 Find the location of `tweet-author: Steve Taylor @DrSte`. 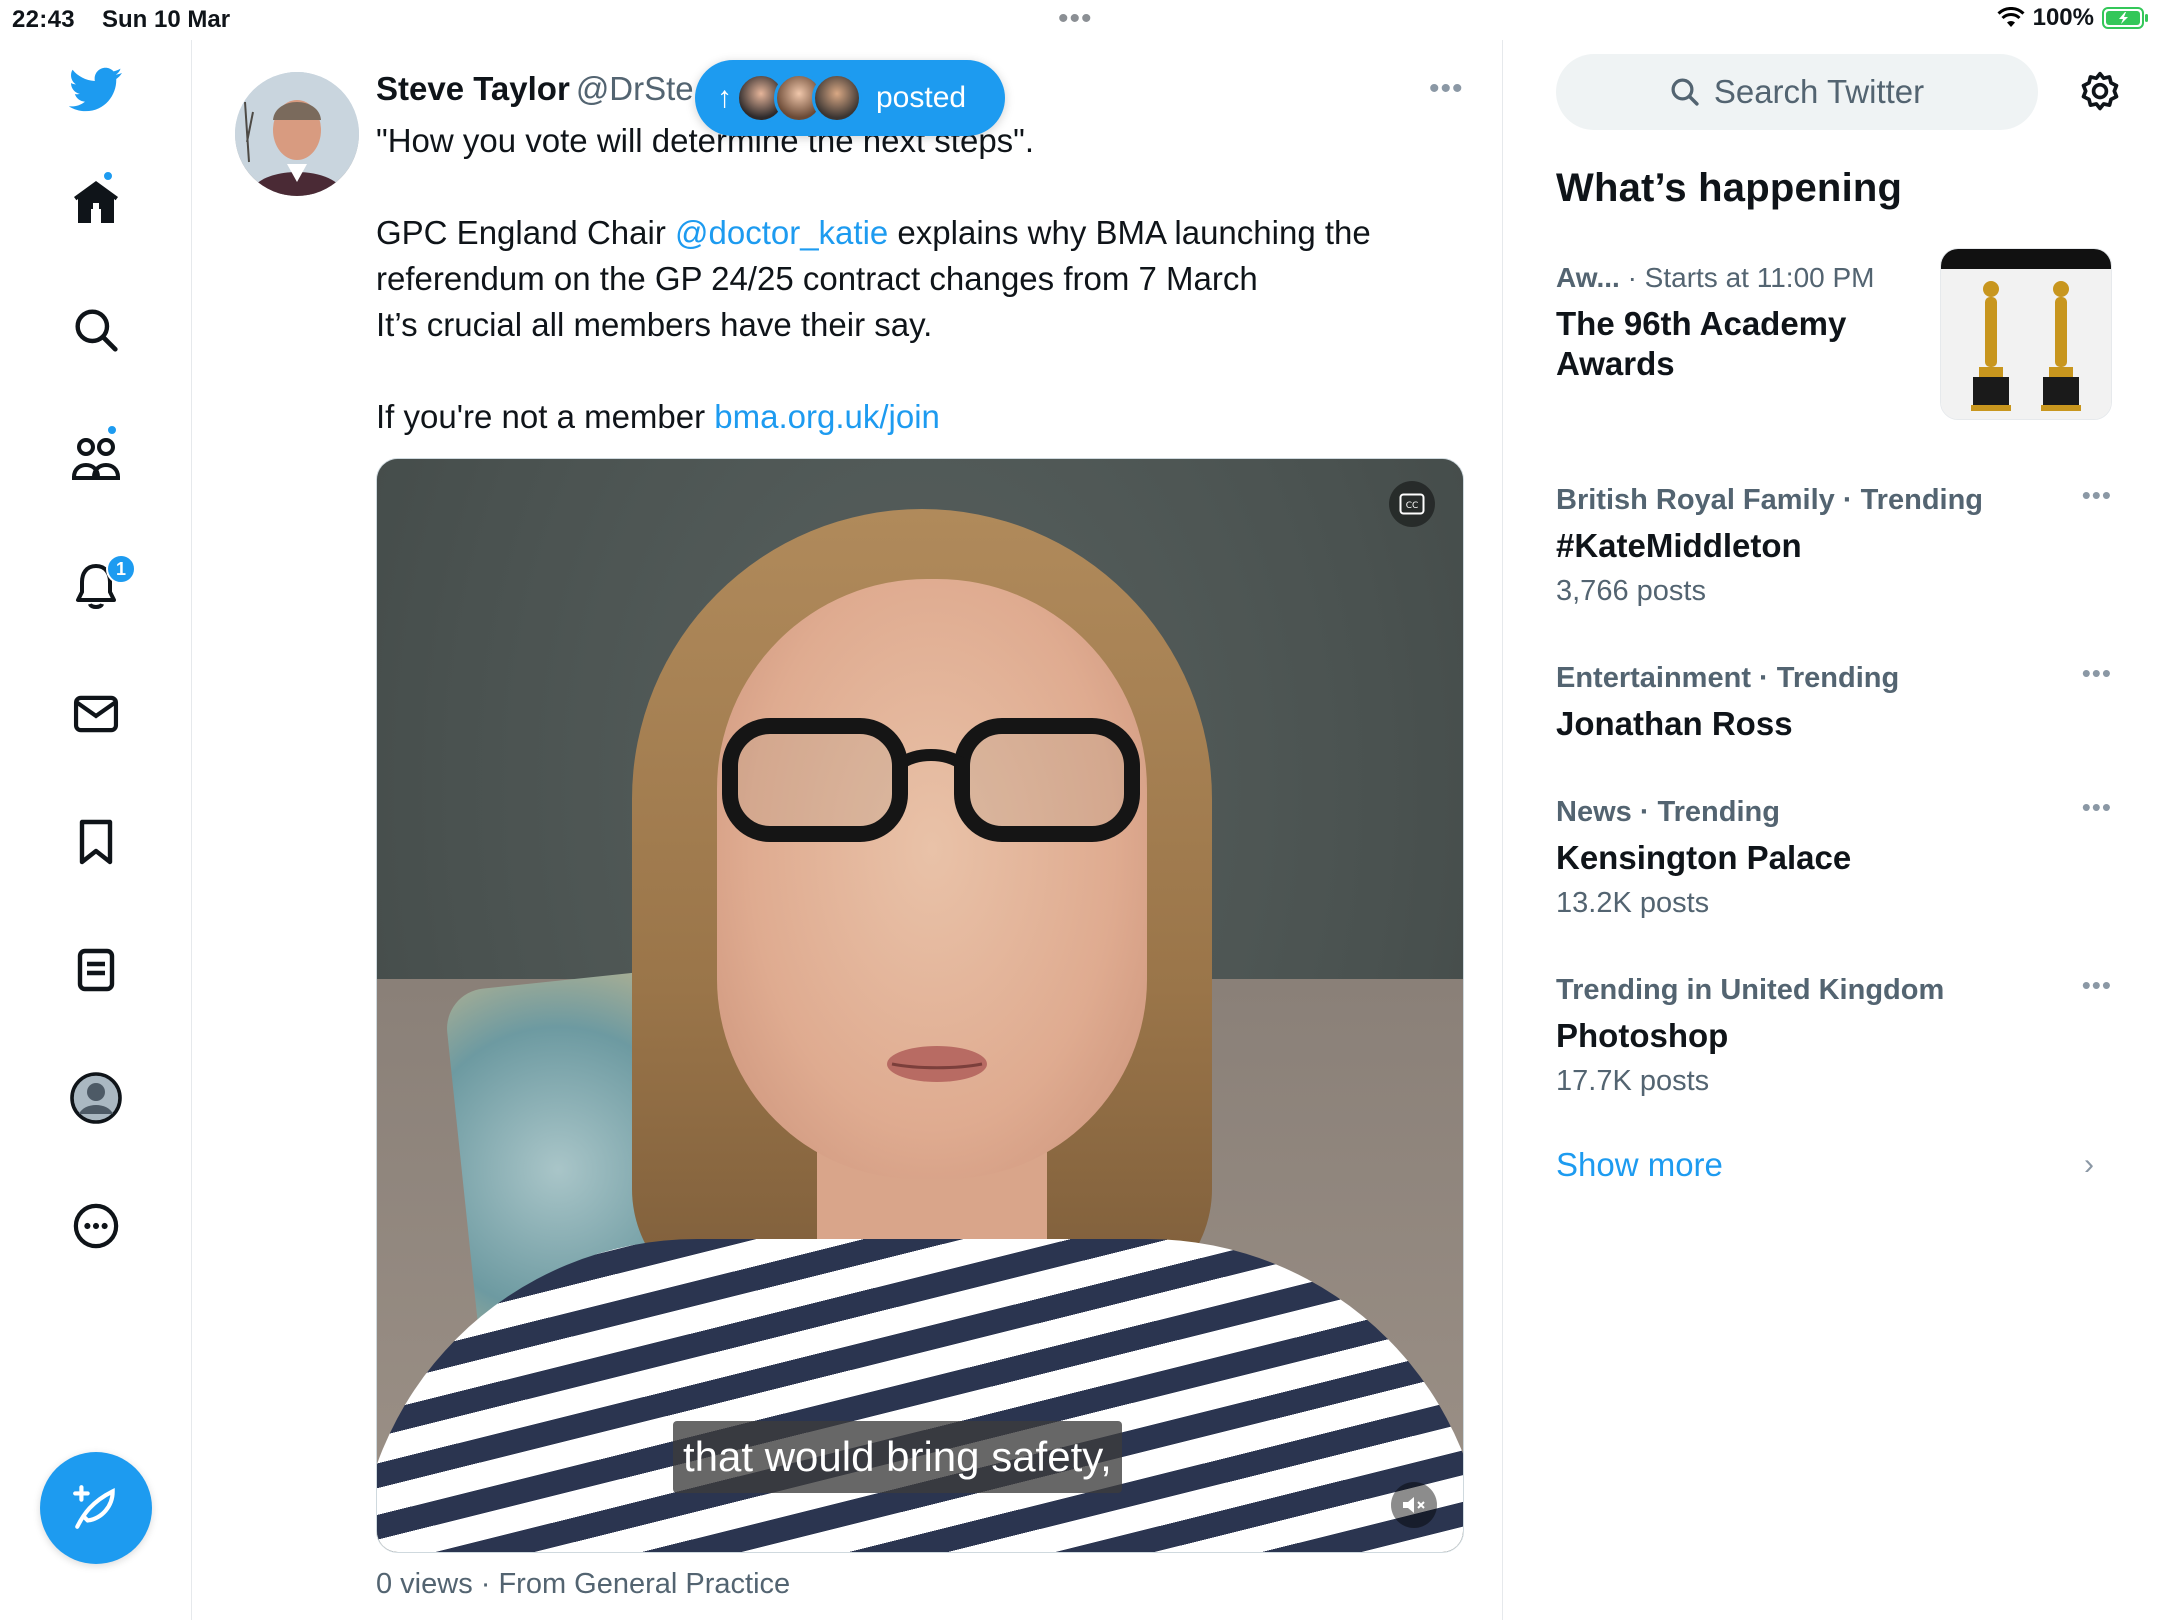

tweet-author: Steve Taylor @DrSte is located at coordinates (535, 89).